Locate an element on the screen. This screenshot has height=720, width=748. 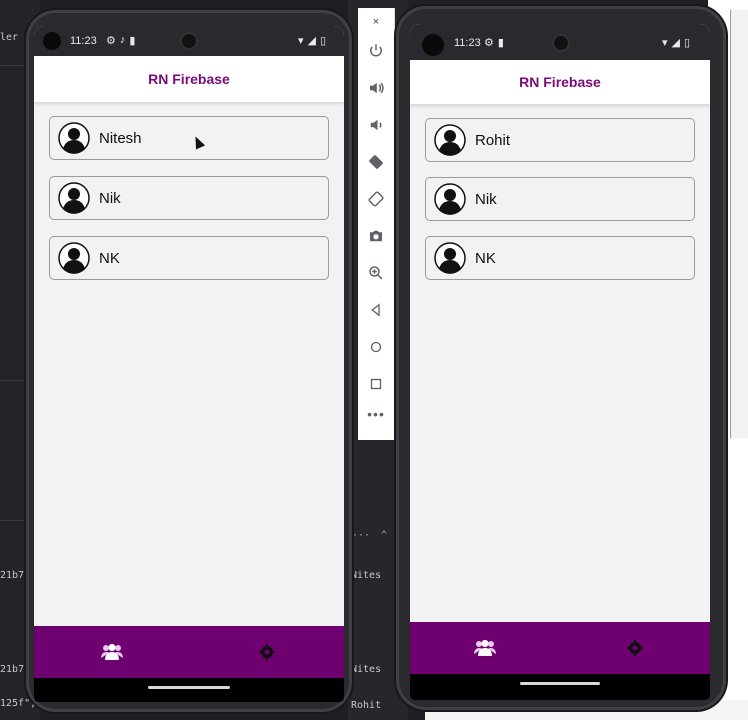
editor-code-line: Rohit is located at coordinates (366, 705).